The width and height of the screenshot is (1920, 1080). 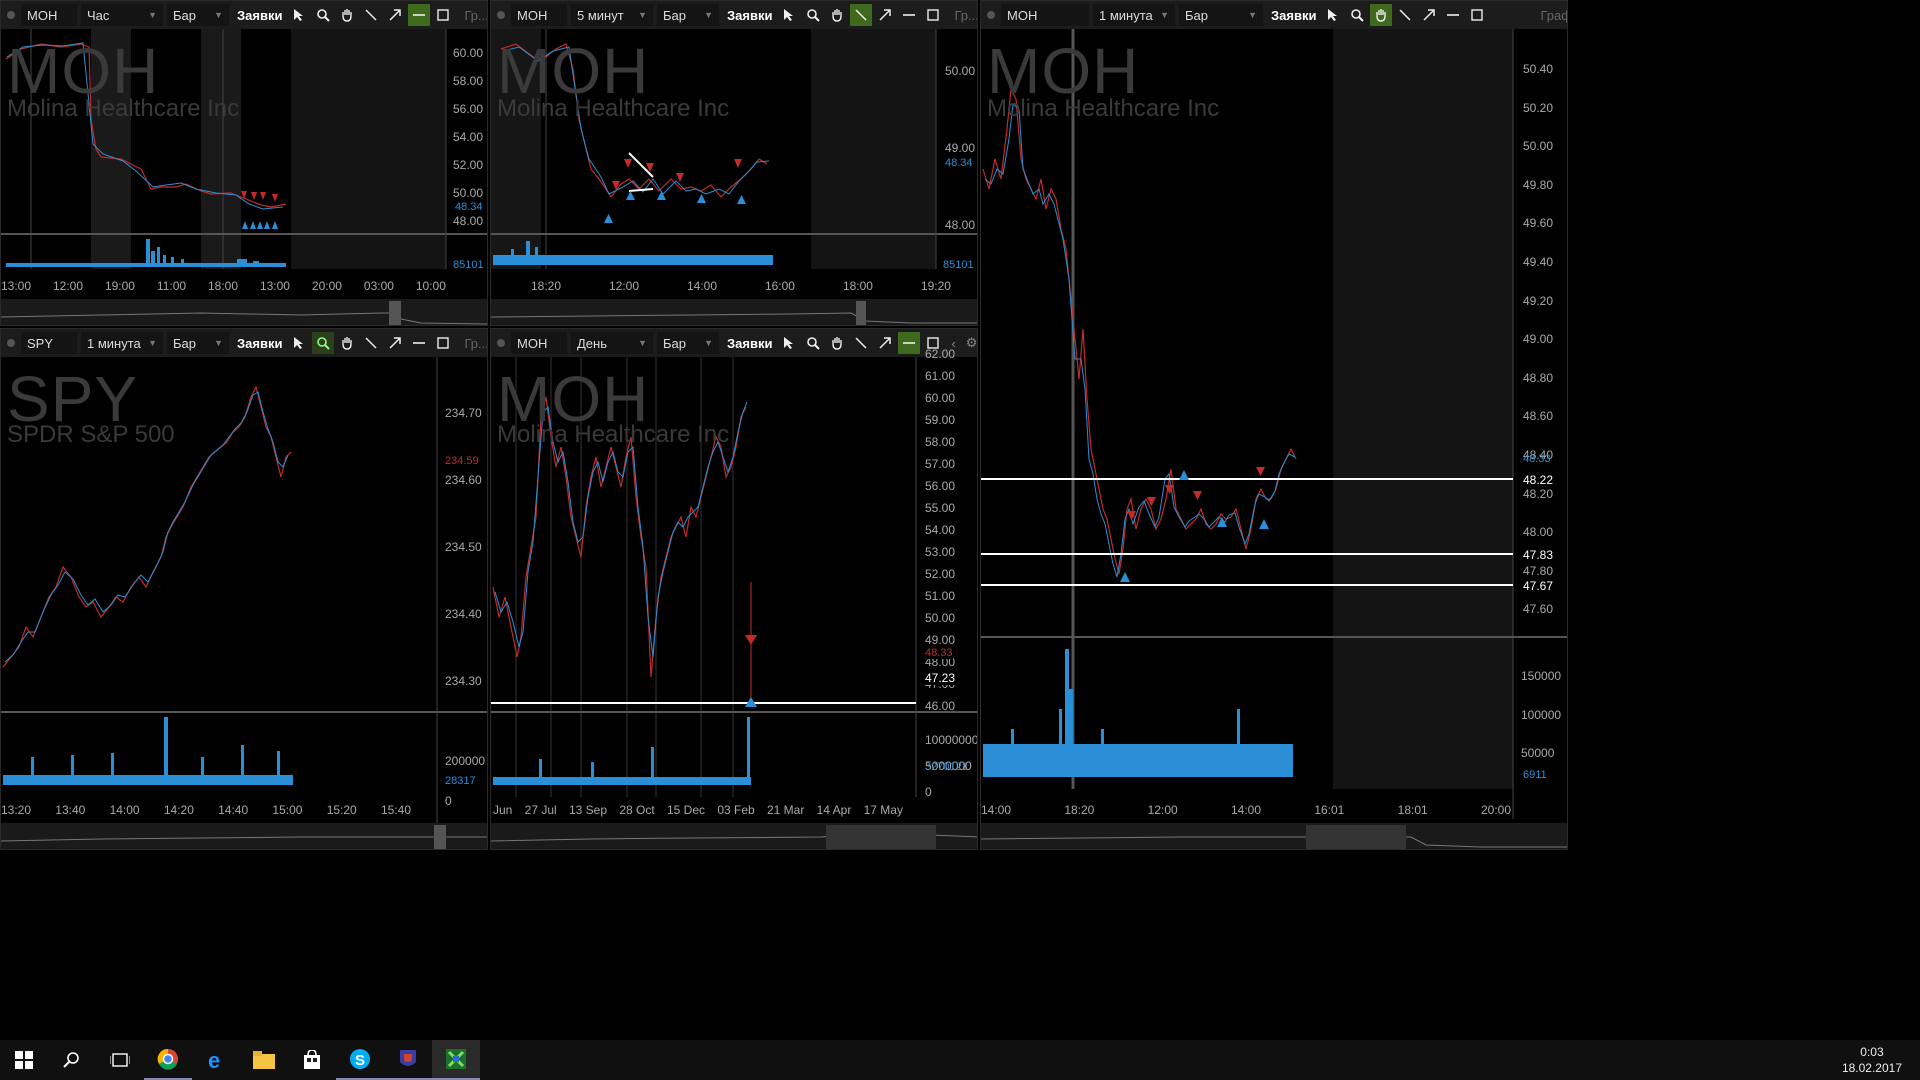 What do you see at coordinates (456, 1060) in the screenshot?
I see `trading-app-icon` at bounding box center [456, 1060].